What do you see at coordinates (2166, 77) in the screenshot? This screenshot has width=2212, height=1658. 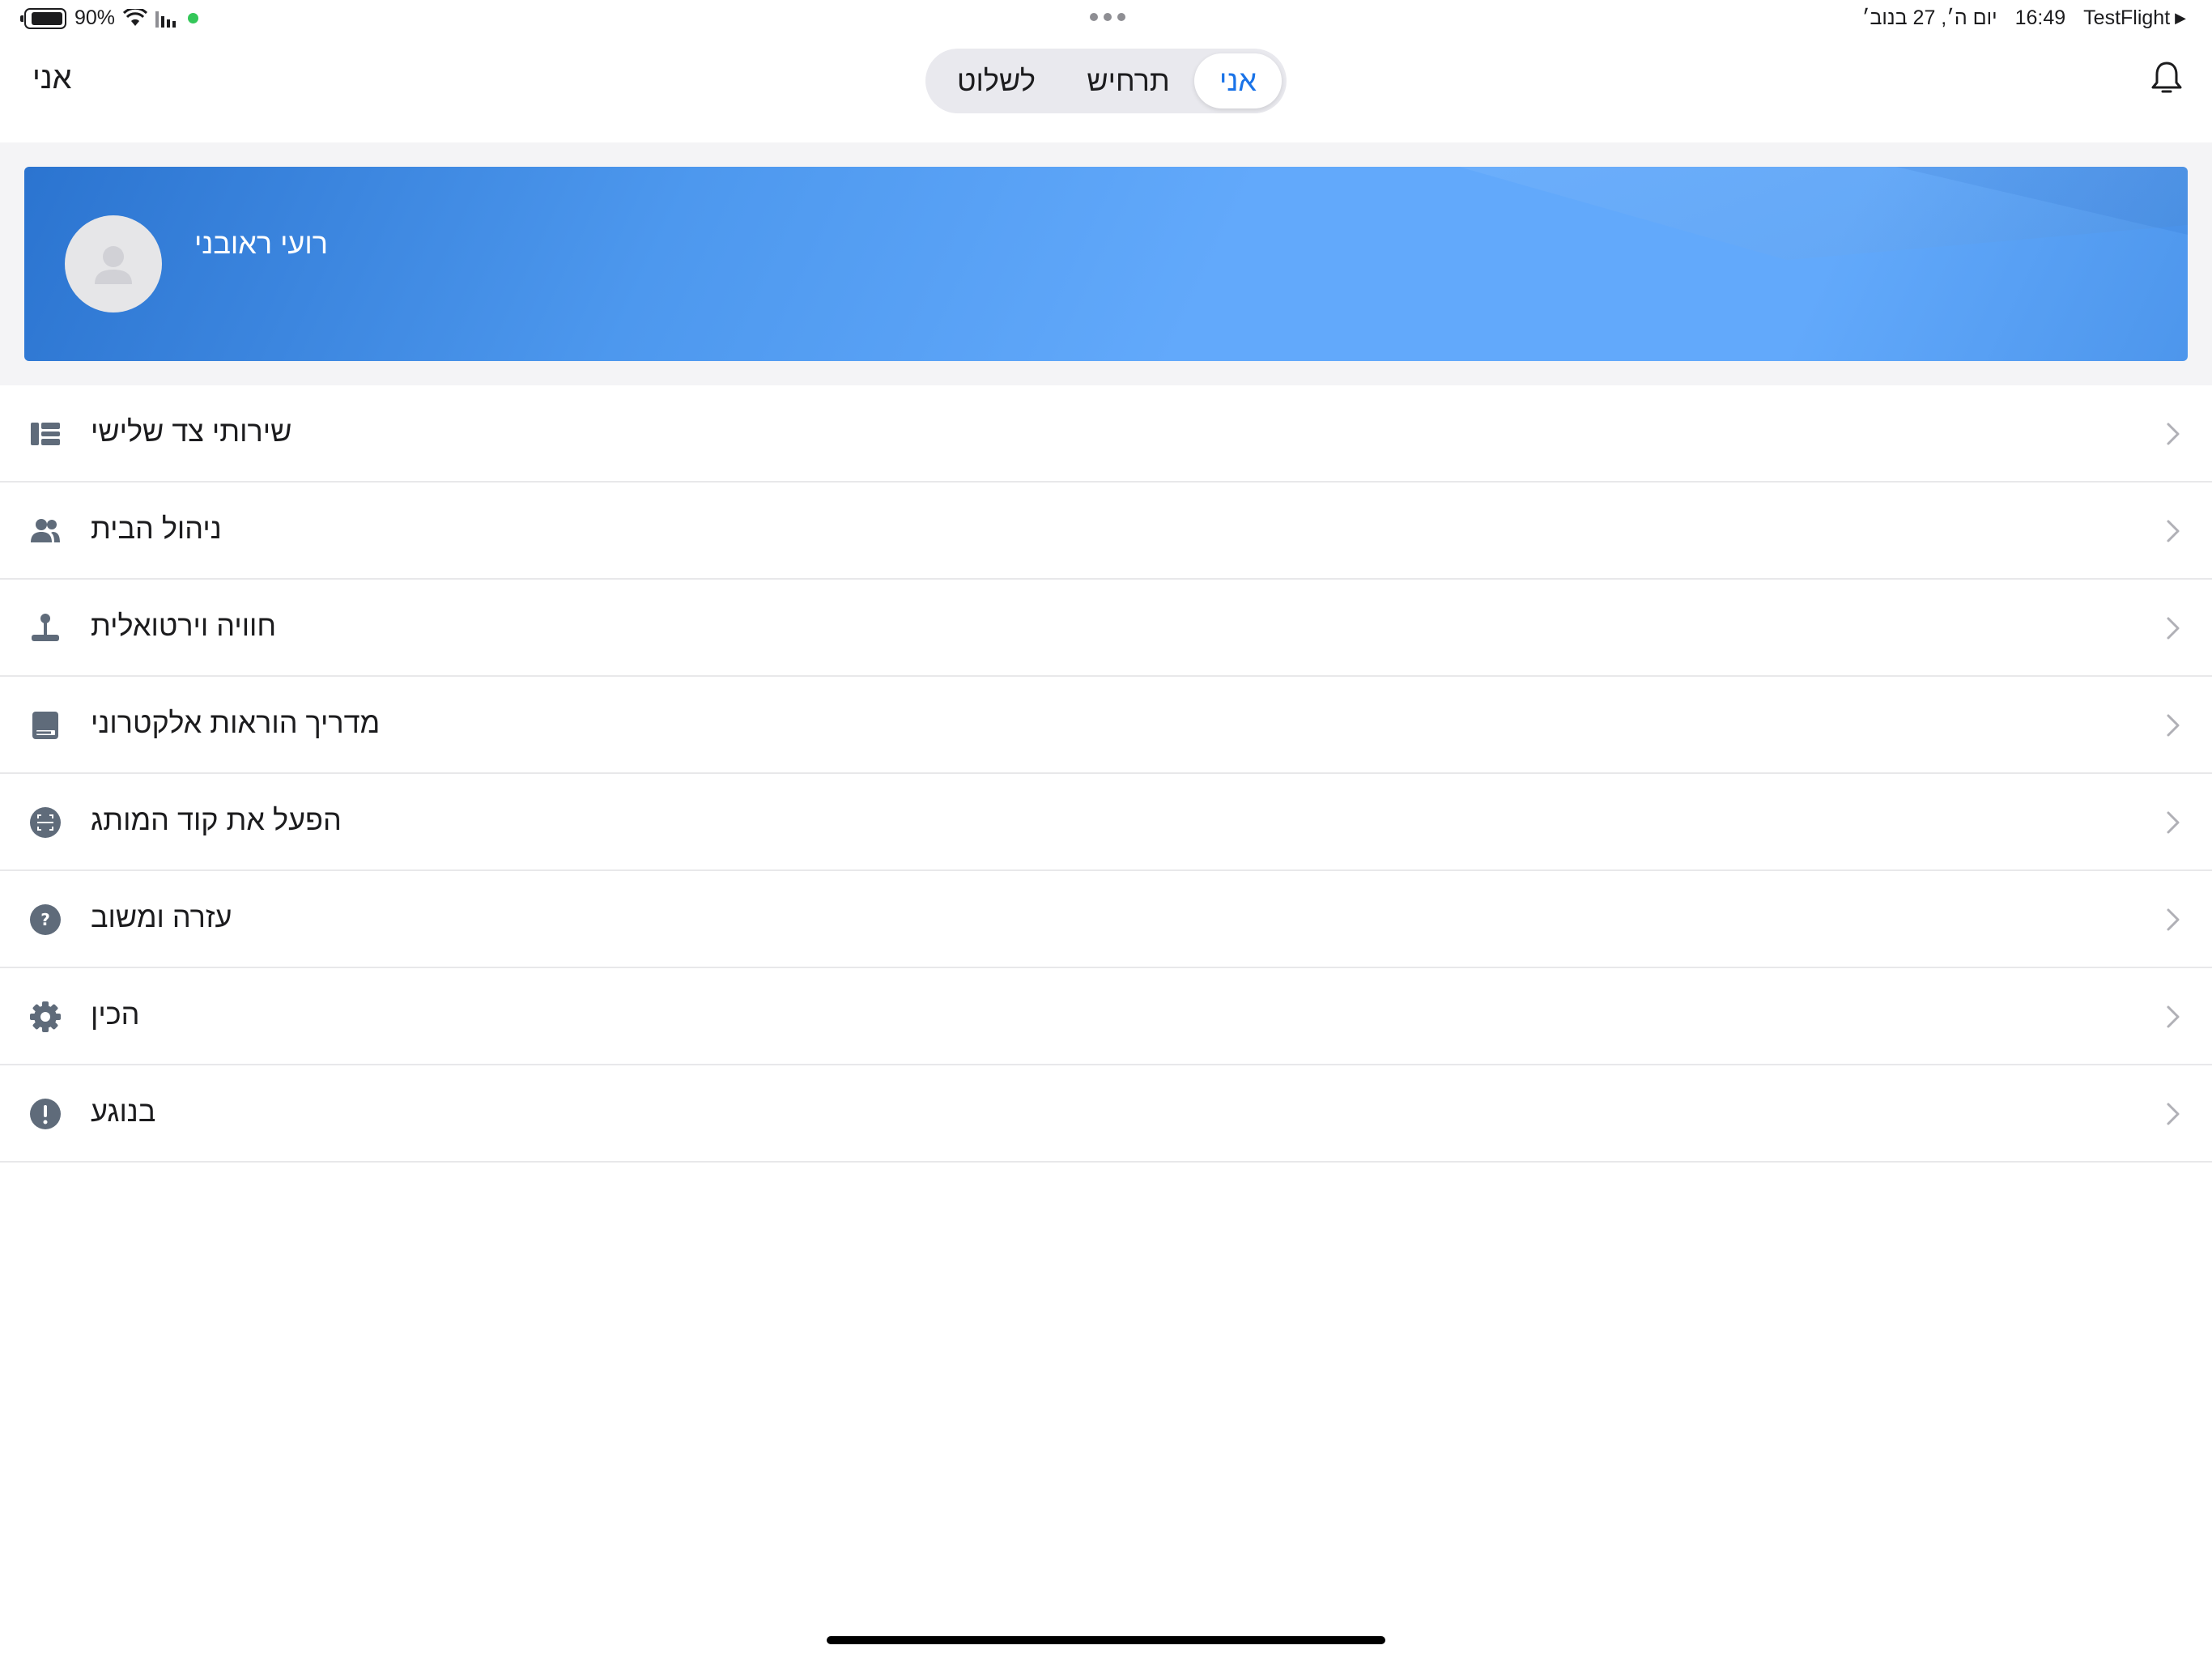 I see `bell-icon` at bounding box center [2166, 77].